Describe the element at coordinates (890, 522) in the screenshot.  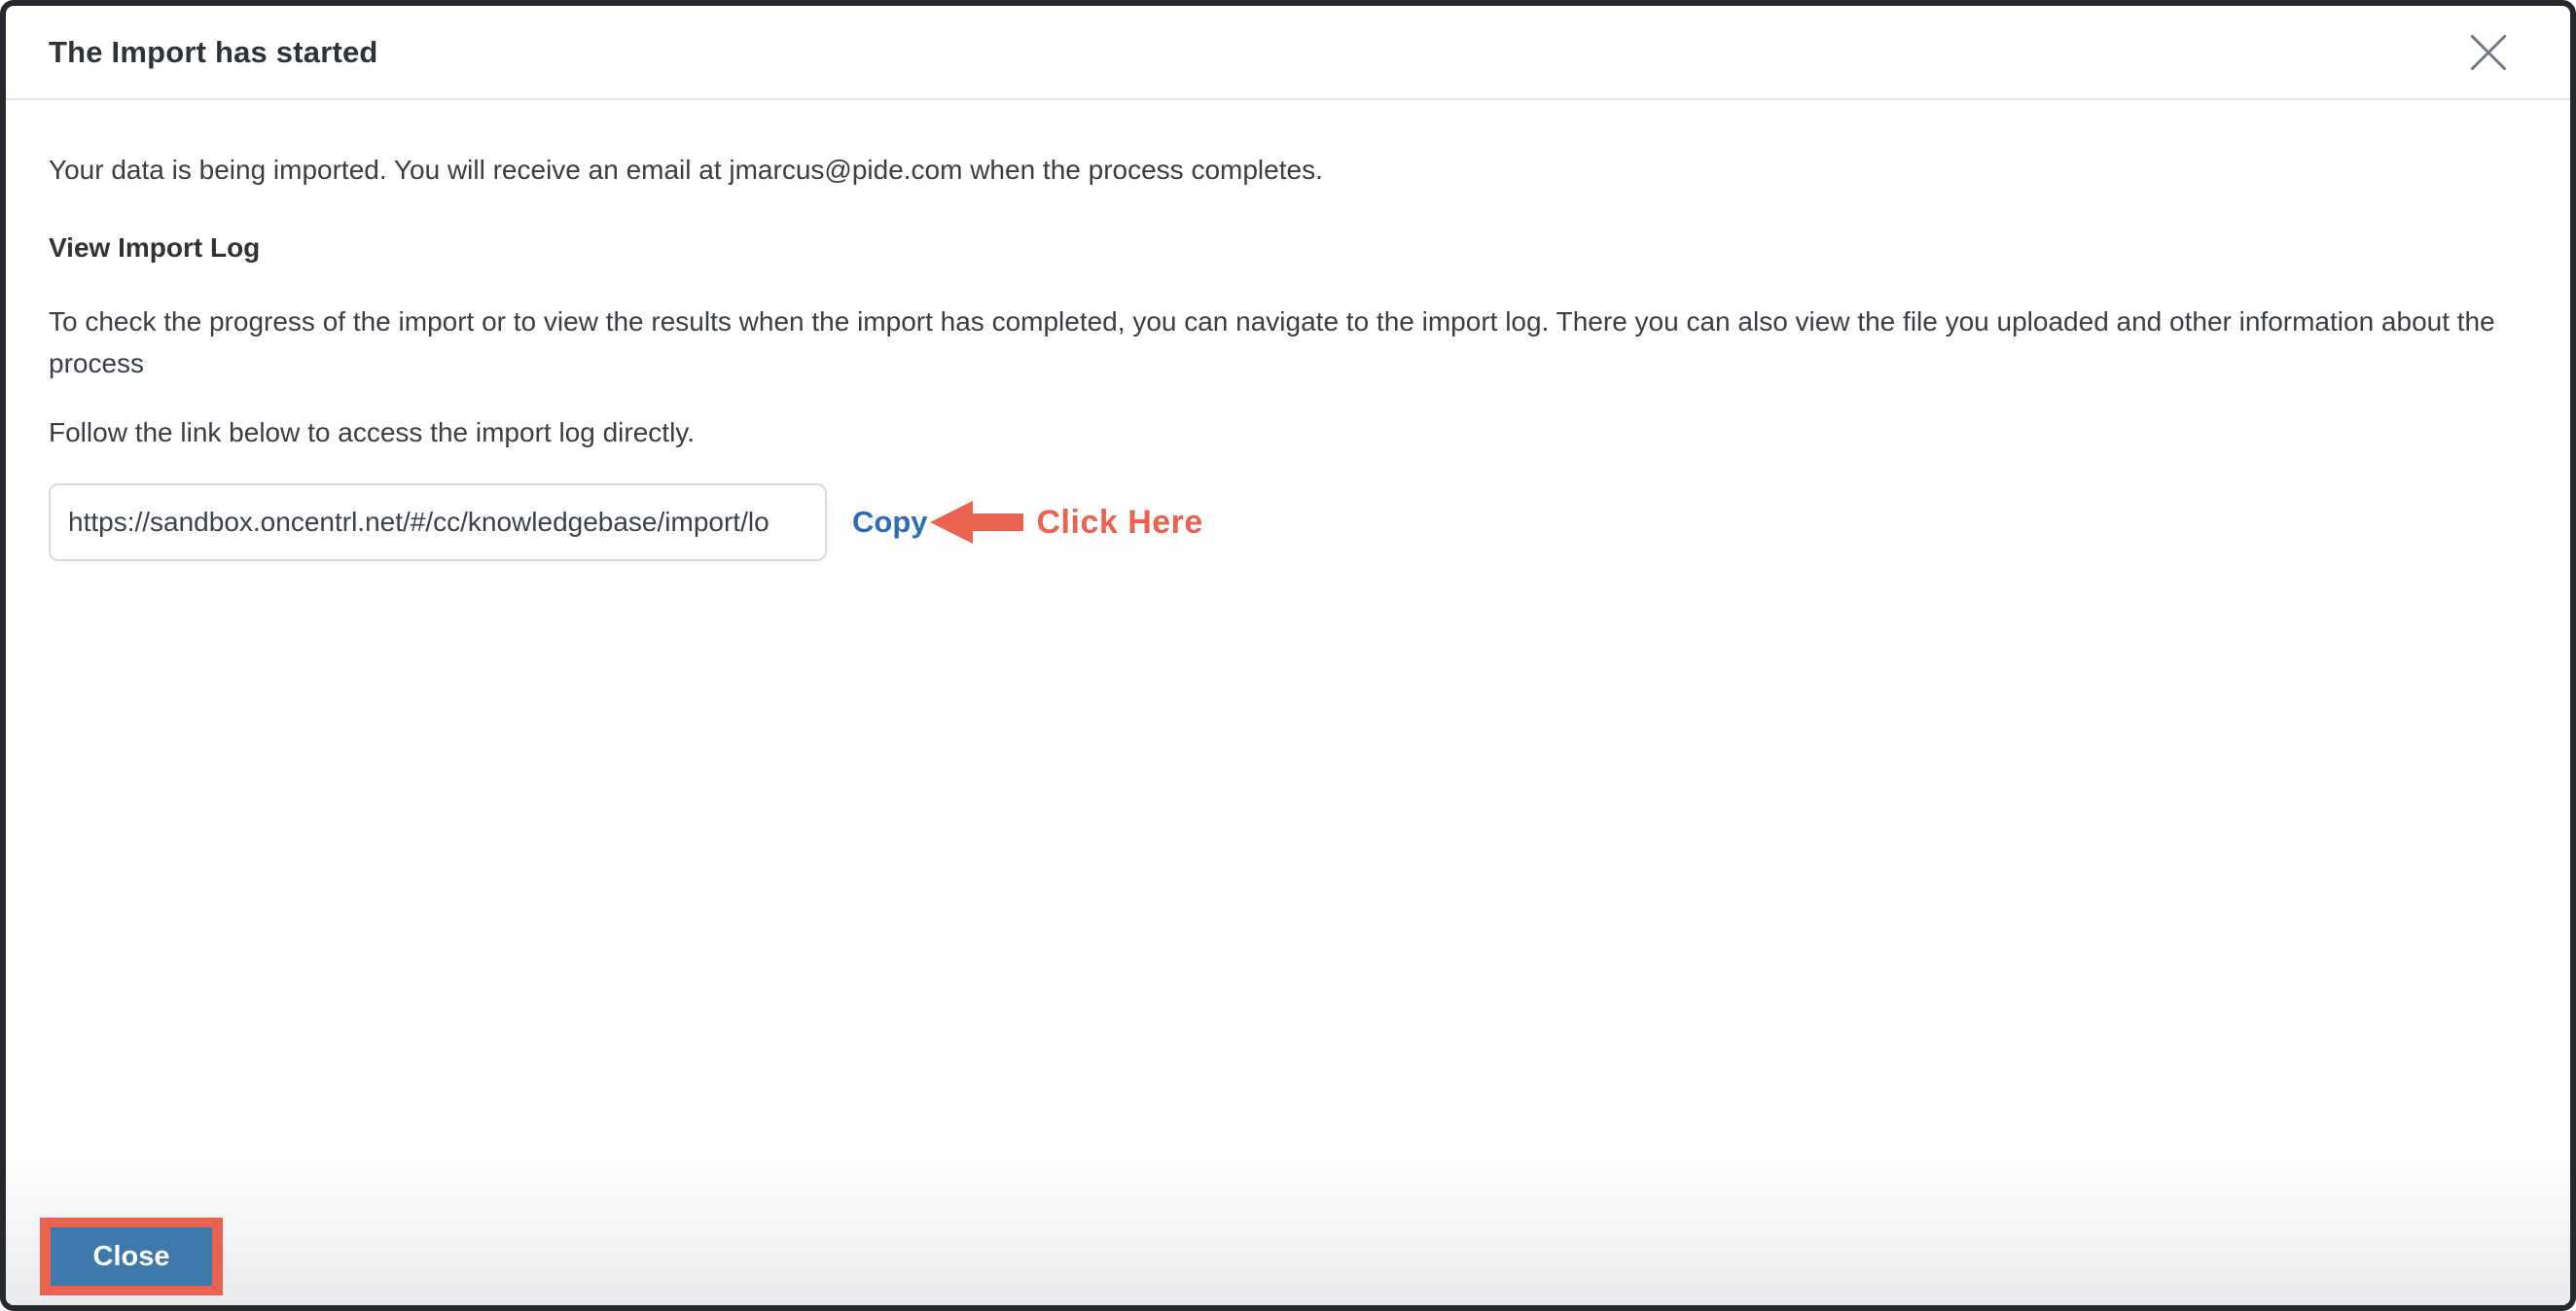
I see `copy-link: Copy` at that location.